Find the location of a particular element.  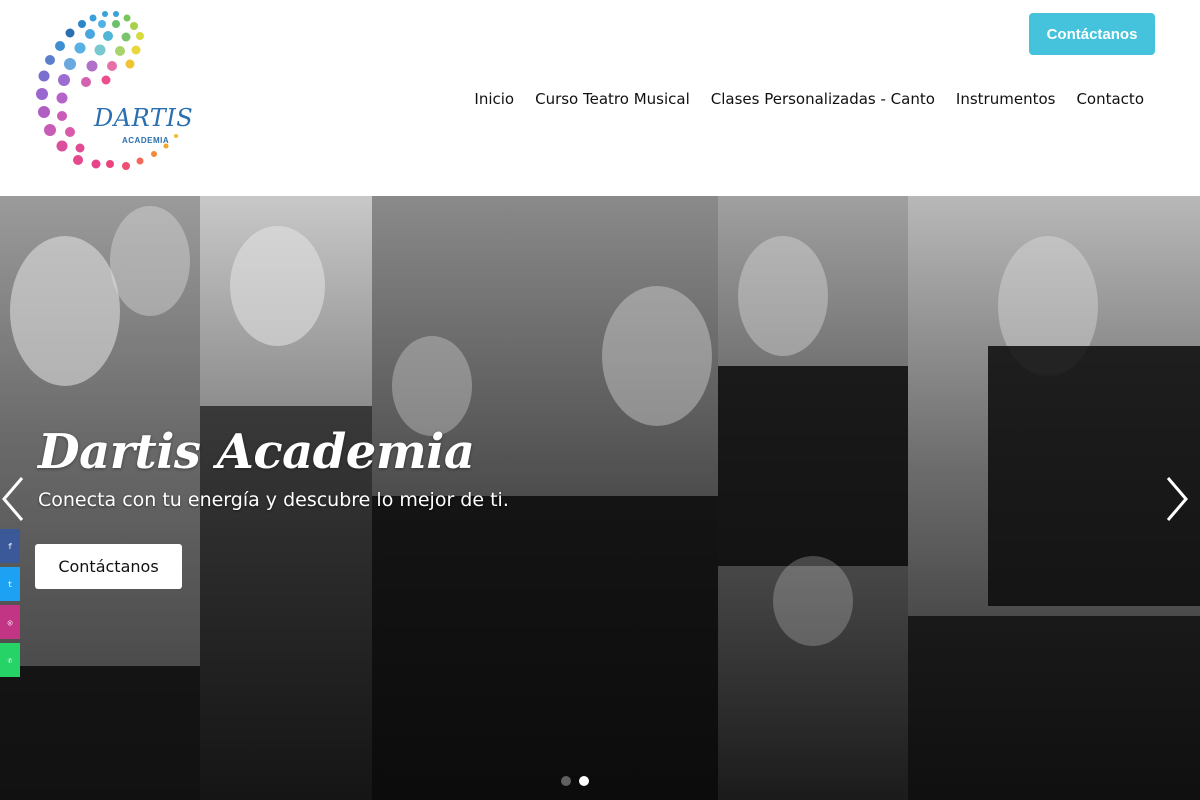

nav-item-instrumentos: Instrumentos is located at coordinates (1006, 99).